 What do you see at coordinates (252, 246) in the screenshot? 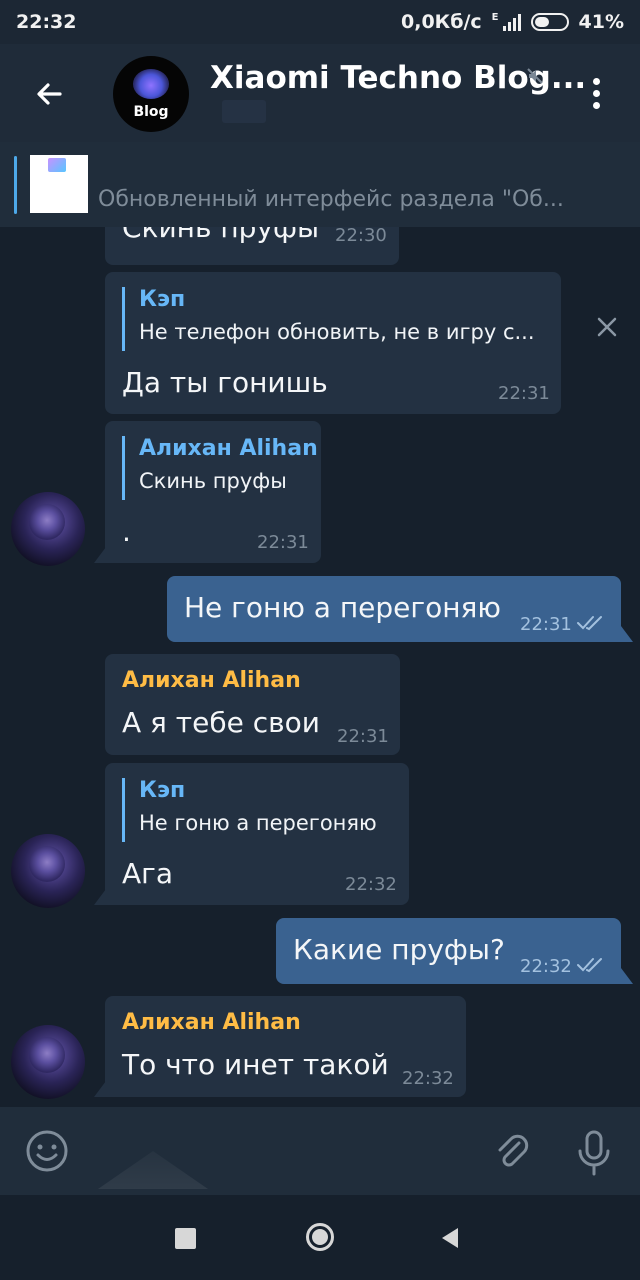
I see `message-bubble: Скинь пруфы 22:30` at bounding box center [252, 246].